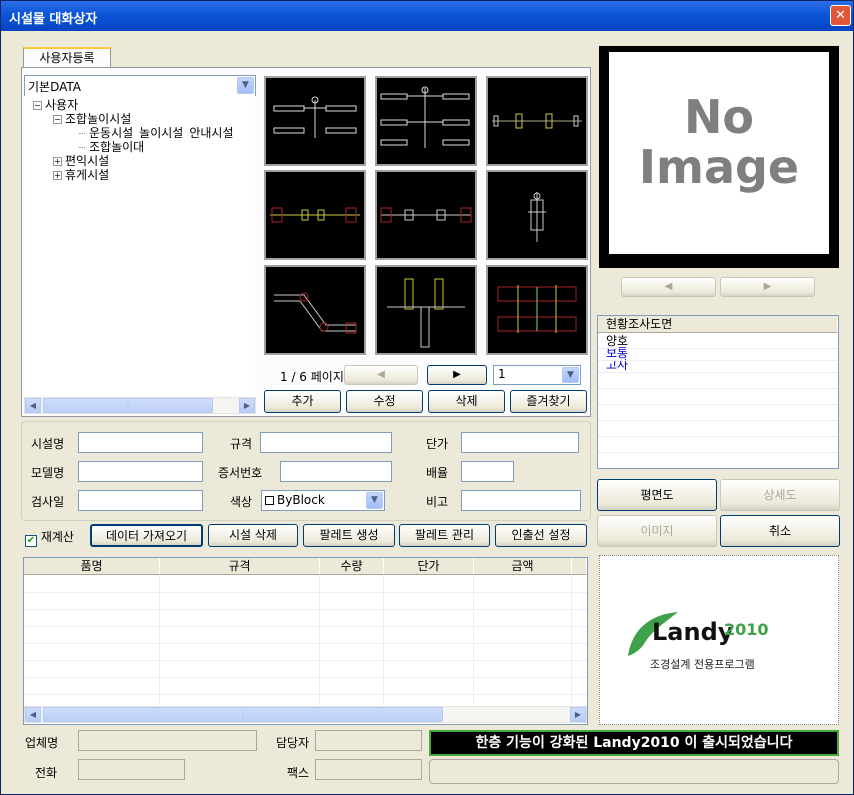 The image size is (854, 795). What do you see at coordinates (67, 57) in the screenshot?
I see `tab-user-registration: 사용자등록` at bounding box center [67, 57].